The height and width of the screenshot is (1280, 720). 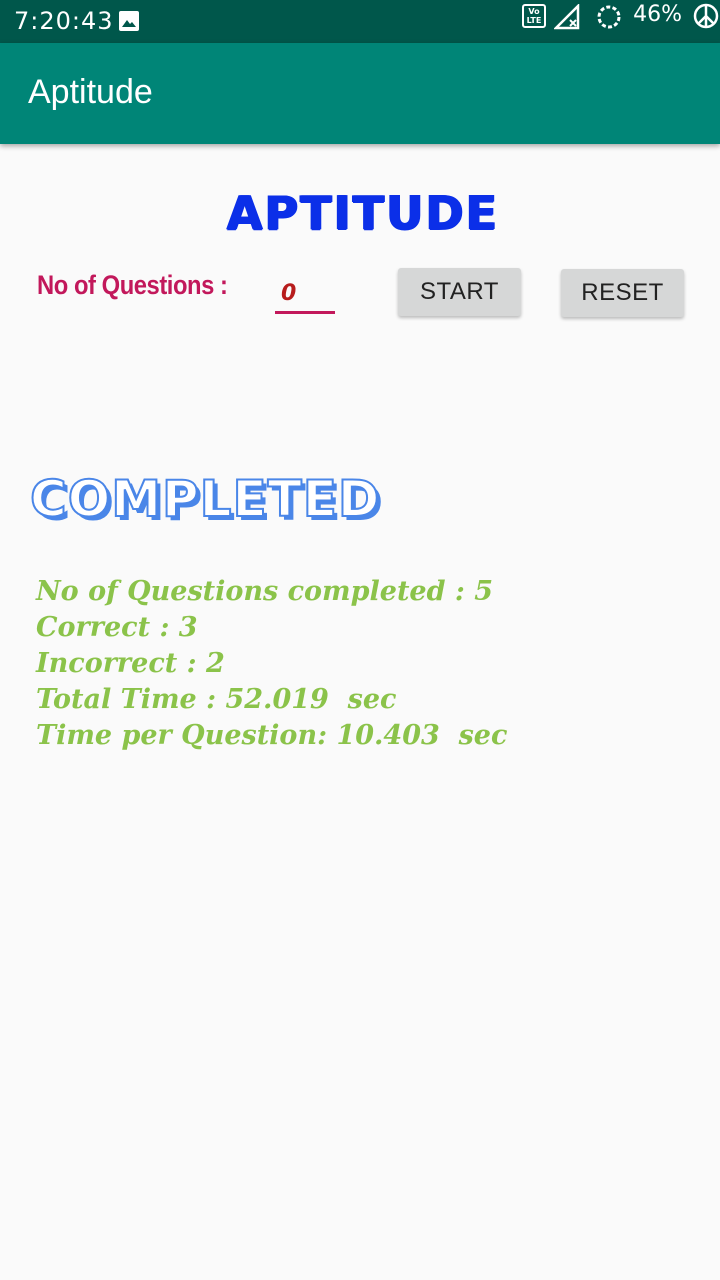 What do you see at coordinates (305, 295) in the screenshot?
I see `questions-input` at bounding box center [305, 295].